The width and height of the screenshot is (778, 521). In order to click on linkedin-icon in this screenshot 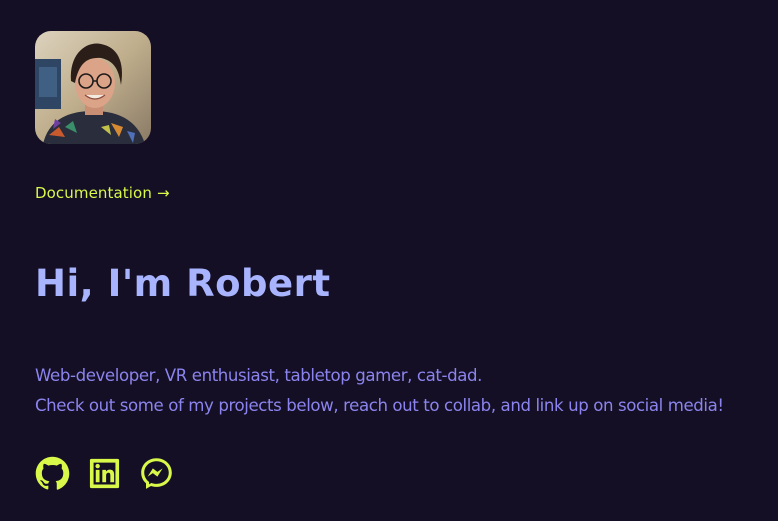, I will do `click(104, 473)`.